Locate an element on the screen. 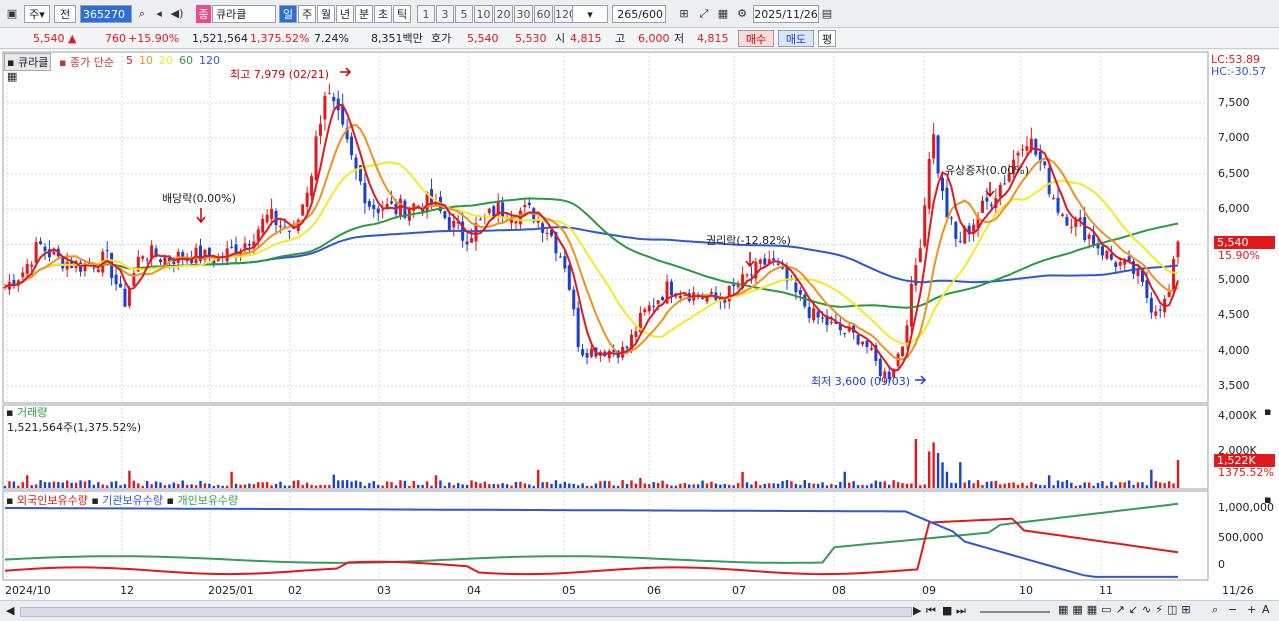 The image size is (1279, 621). zoom-slider is located at coordinates (1015, 612).